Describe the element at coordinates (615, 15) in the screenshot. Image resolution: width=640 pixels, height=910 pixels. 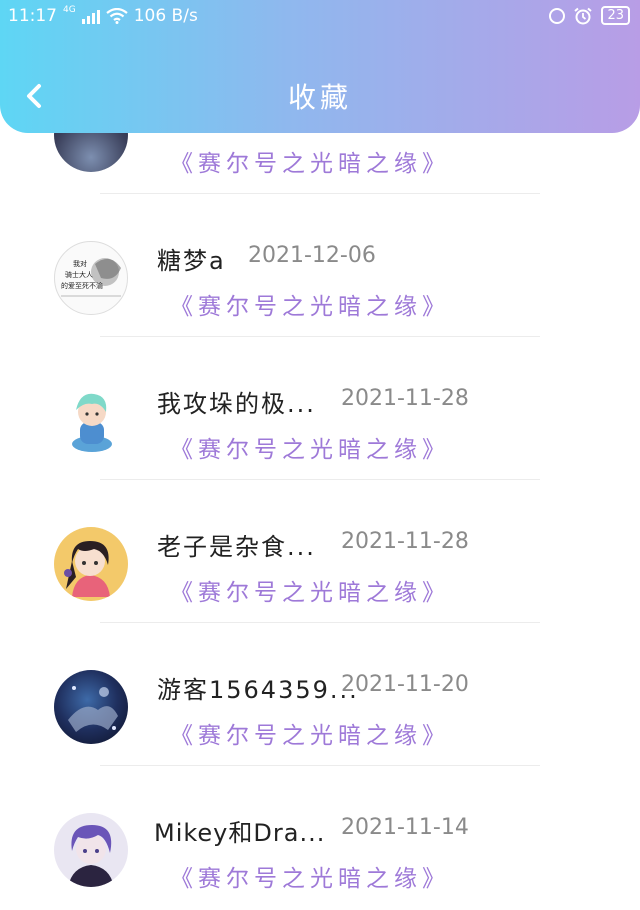
I see `battery-indicator: 23` at that location.